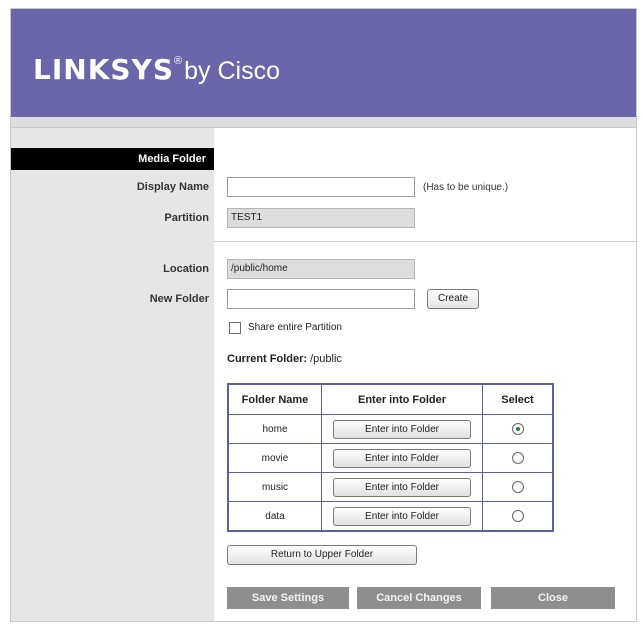  I want to click on table-row: data Enter into Folder, so click(390, 516).